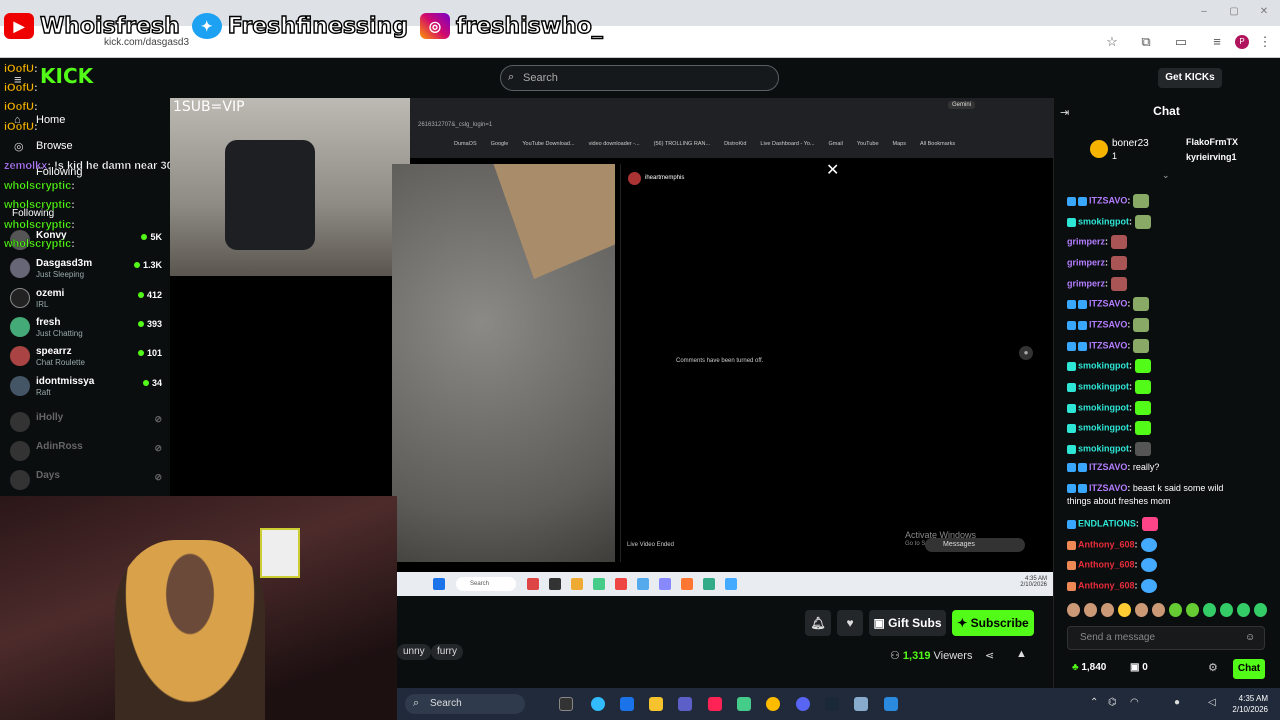 Image resolution: width=1280 pixels, height=720 pixels. What do you see at coordinates (656, 704) in the screenshot?
I see `folder-icon` at bounding box center [656, 704].